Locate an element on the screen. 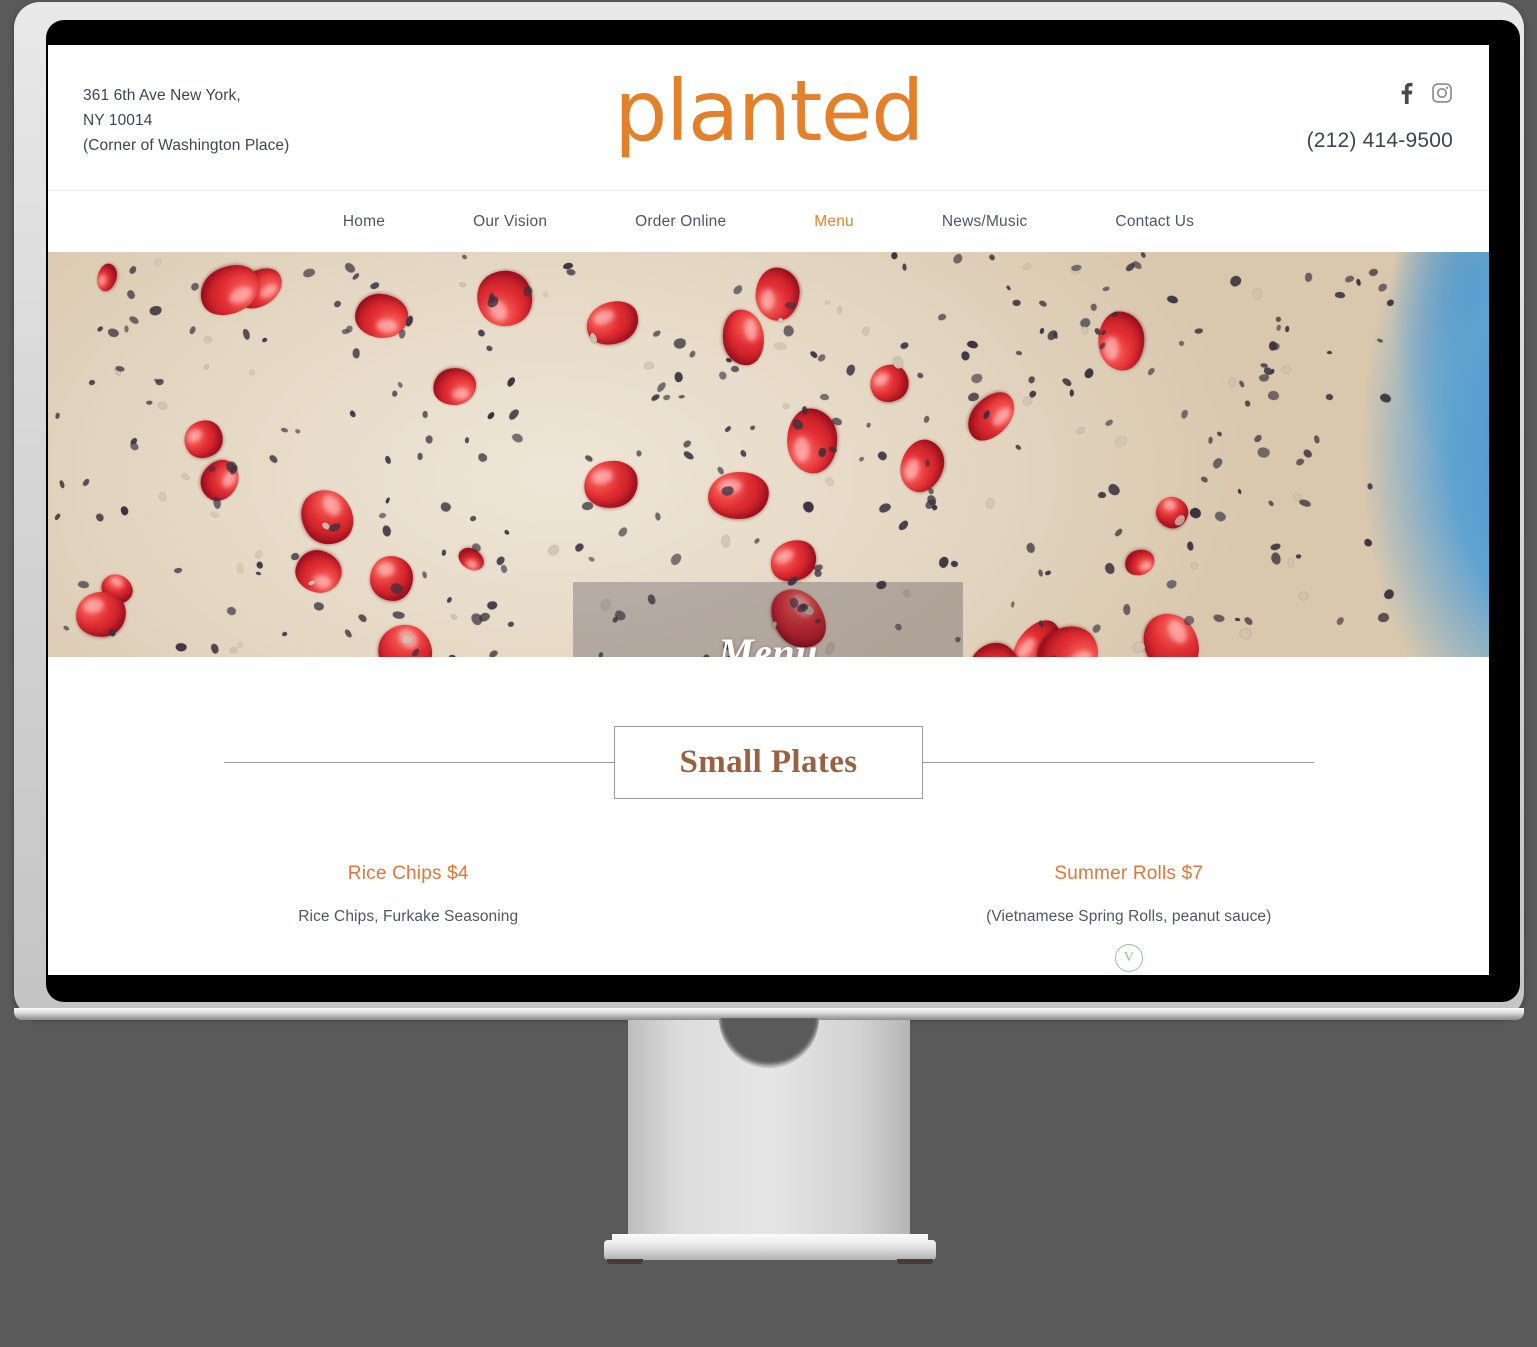 The height and width of the screenshot is (1347, 1537). phone-number: (212) 414-9500 is located at coordinates (1380, 141).